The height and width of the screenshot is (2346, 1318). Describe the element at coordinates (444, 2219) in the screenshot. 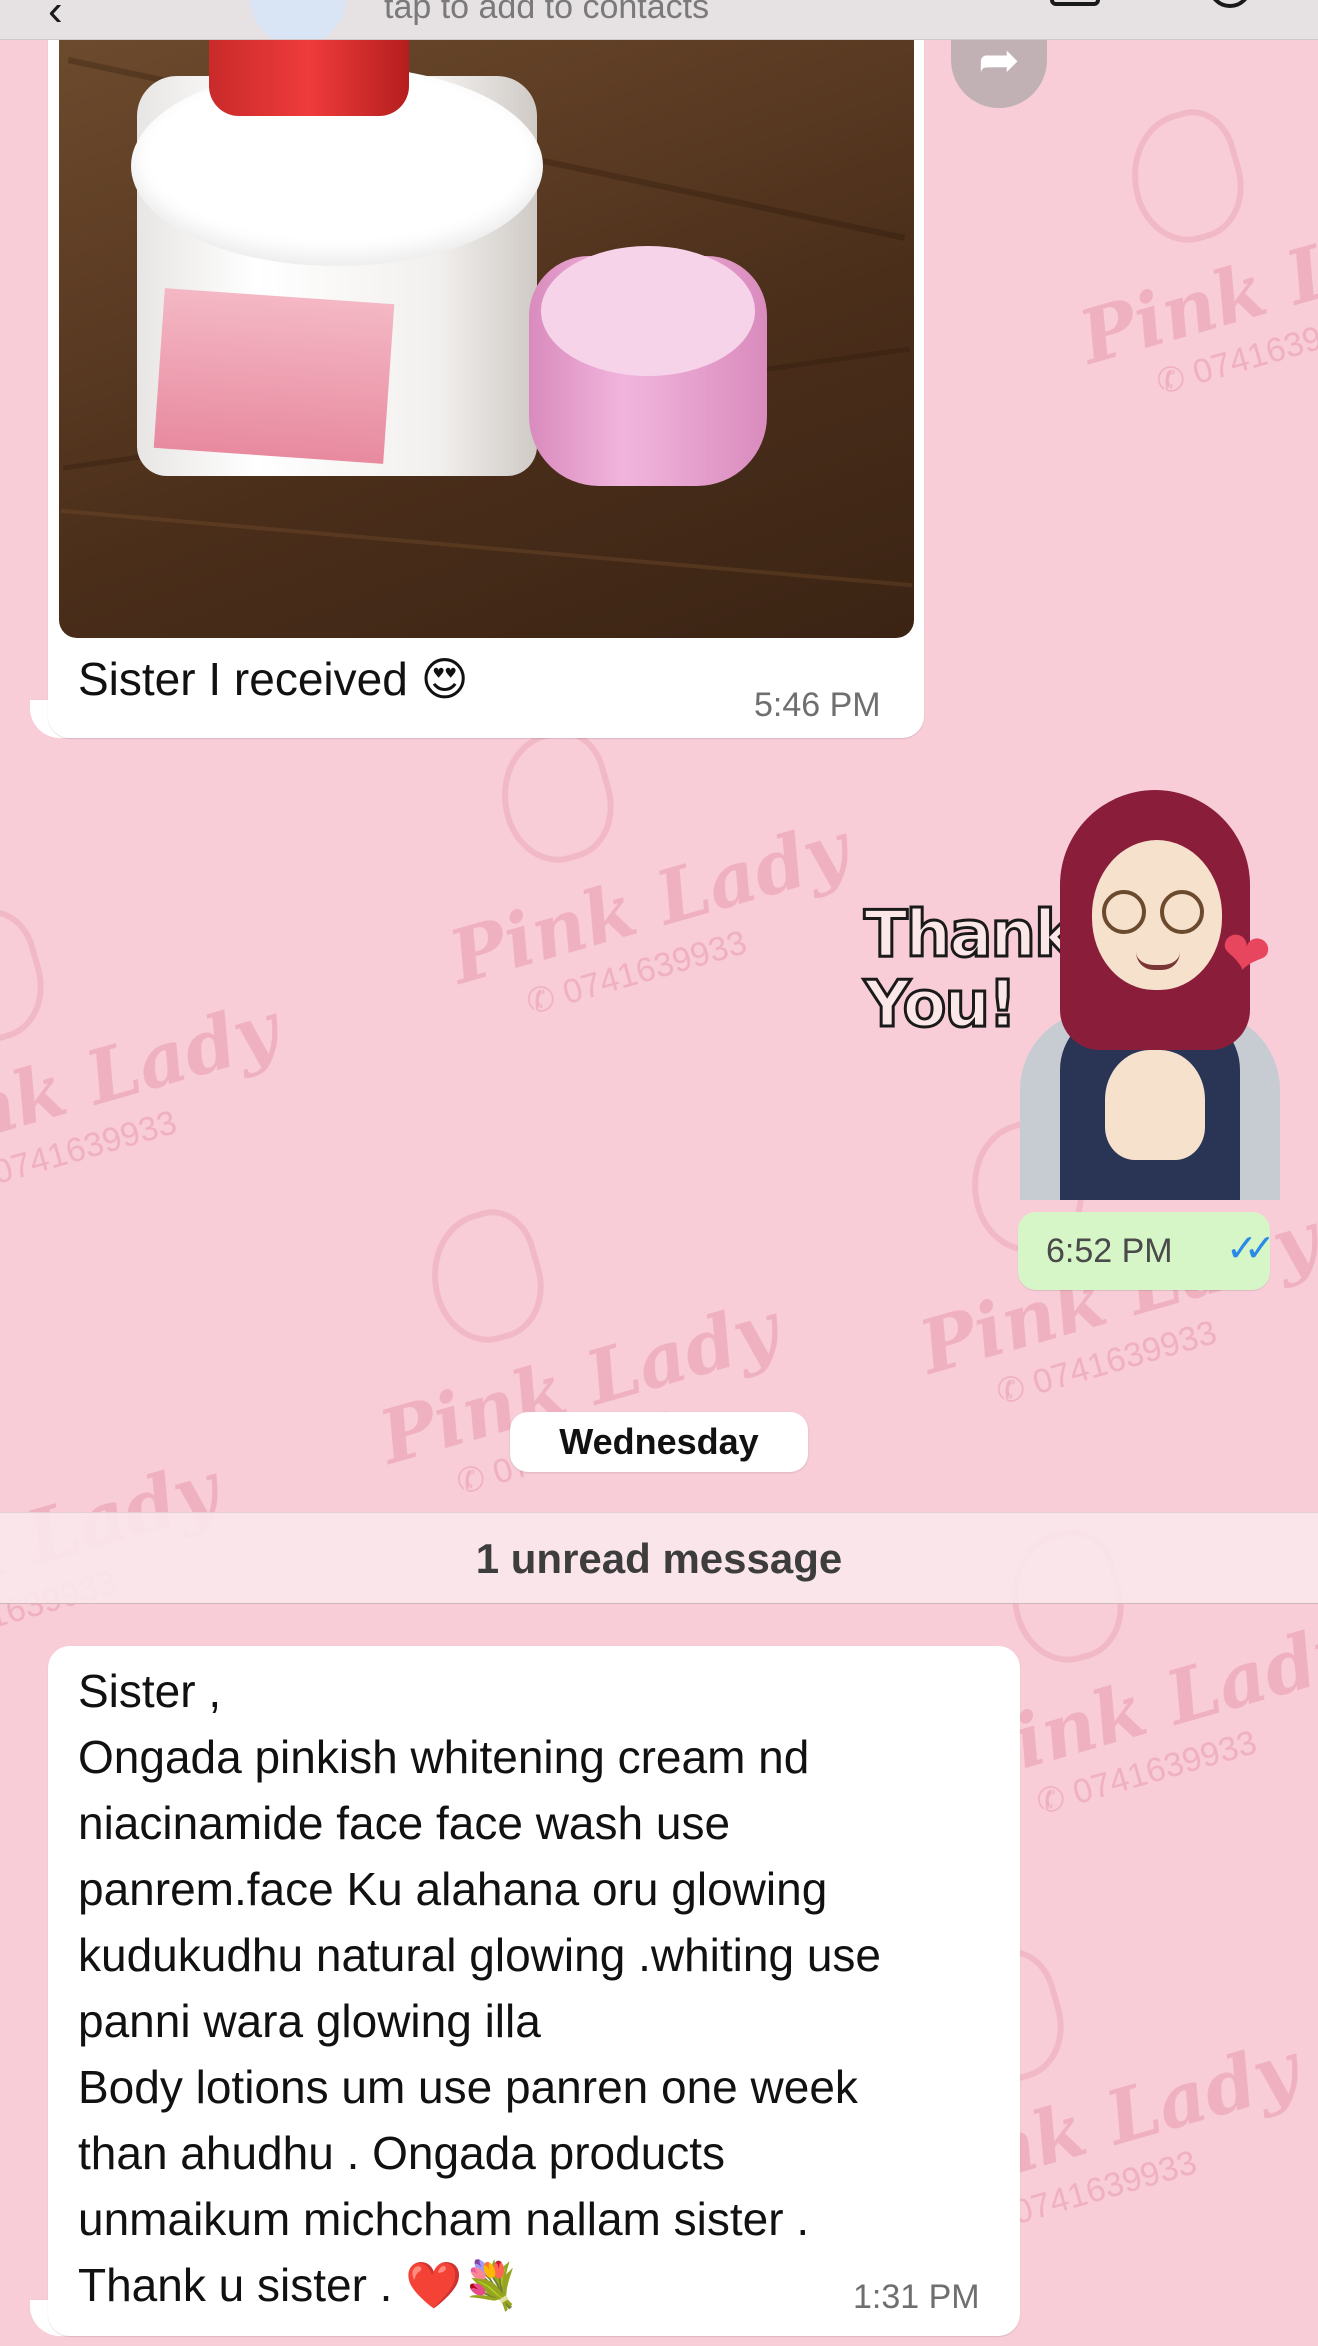

I see `message-line: unmaikum michcham nallam sister .` at that location.